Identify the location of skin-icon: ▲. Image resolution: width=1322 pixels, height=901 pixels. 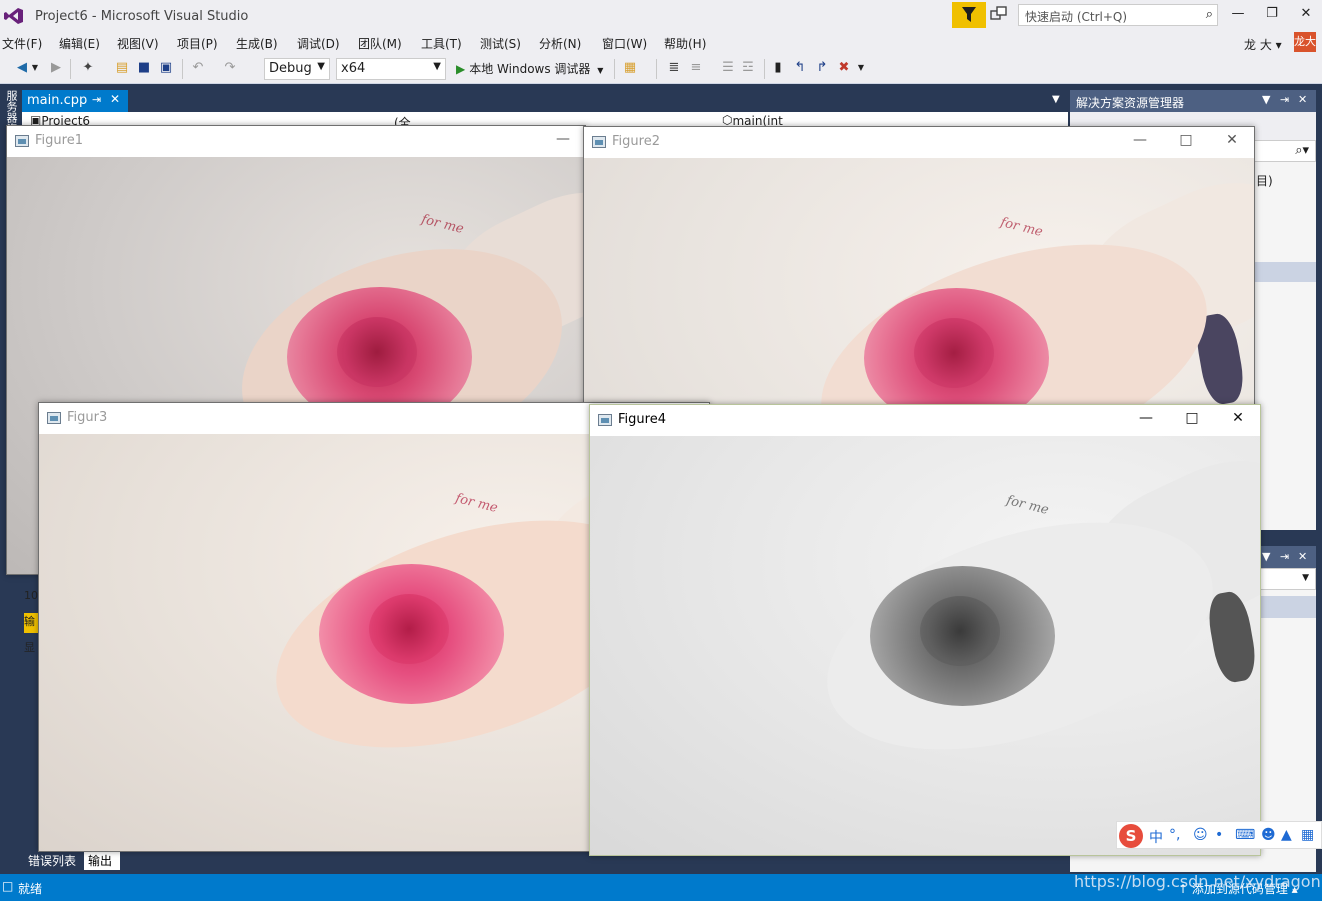
(1286, 835).